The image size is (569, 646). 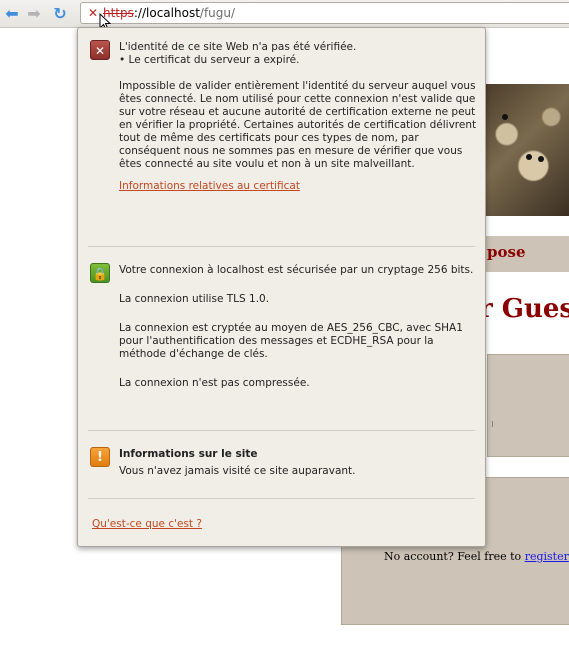 I want to click on connection-protocol: La connexion utilise TLS 1.0., so click(x=194, y=299).